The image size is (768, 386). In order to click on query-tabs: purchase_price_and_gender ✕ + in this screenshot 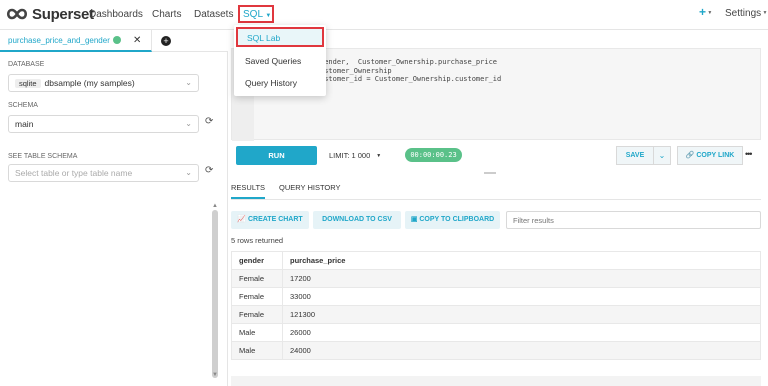, I will do `click(114, 41)`.